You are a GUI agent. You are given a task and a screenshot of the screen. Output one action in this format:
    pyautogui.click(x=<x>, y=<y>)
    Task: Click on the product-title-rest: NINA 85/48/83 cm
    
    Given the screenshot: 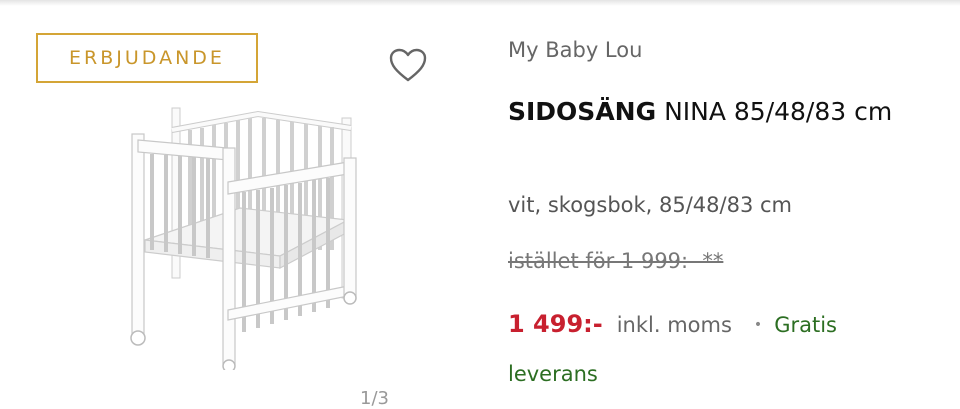 What is the action you would take?
    pyautogui.click(x=778, y=111)
    